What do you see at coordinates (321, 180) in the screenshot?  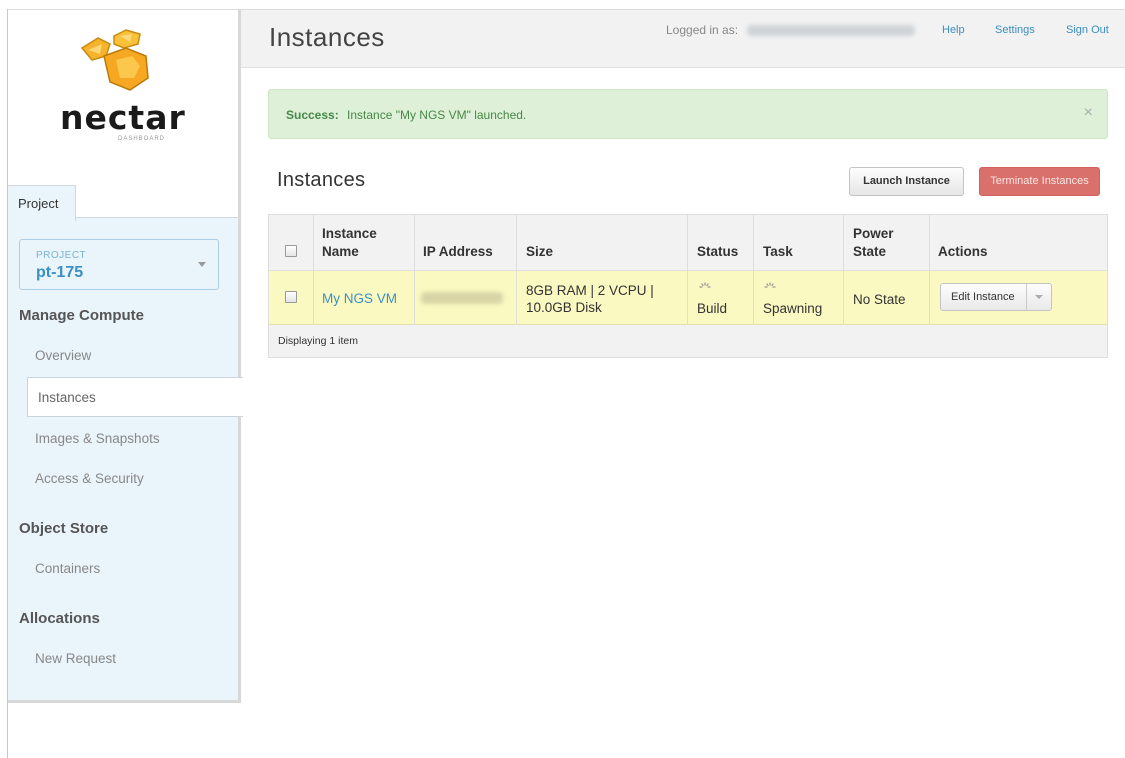 I see `section-heading: Instances` at bounding box center [321, 180].